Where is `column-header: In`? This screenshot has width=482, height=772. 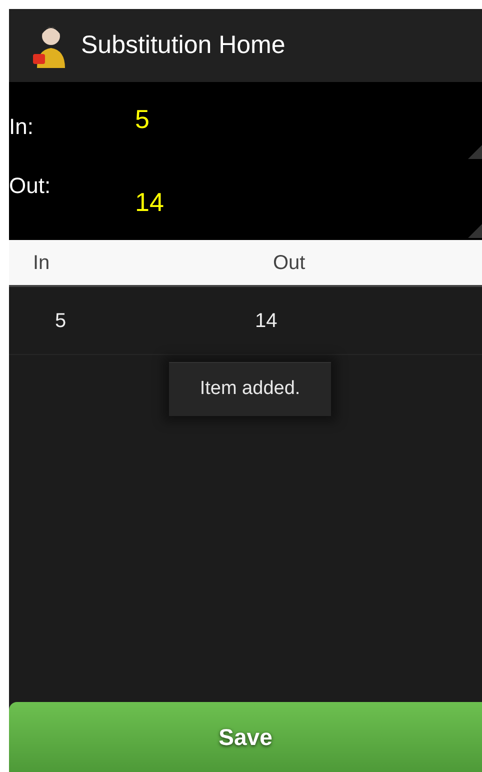 column-header: In is located at coordinates (42, 263).